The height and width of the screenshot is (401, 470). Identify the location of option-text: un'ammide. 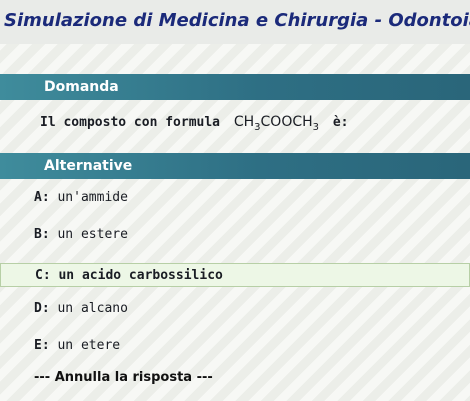
(92, 197).